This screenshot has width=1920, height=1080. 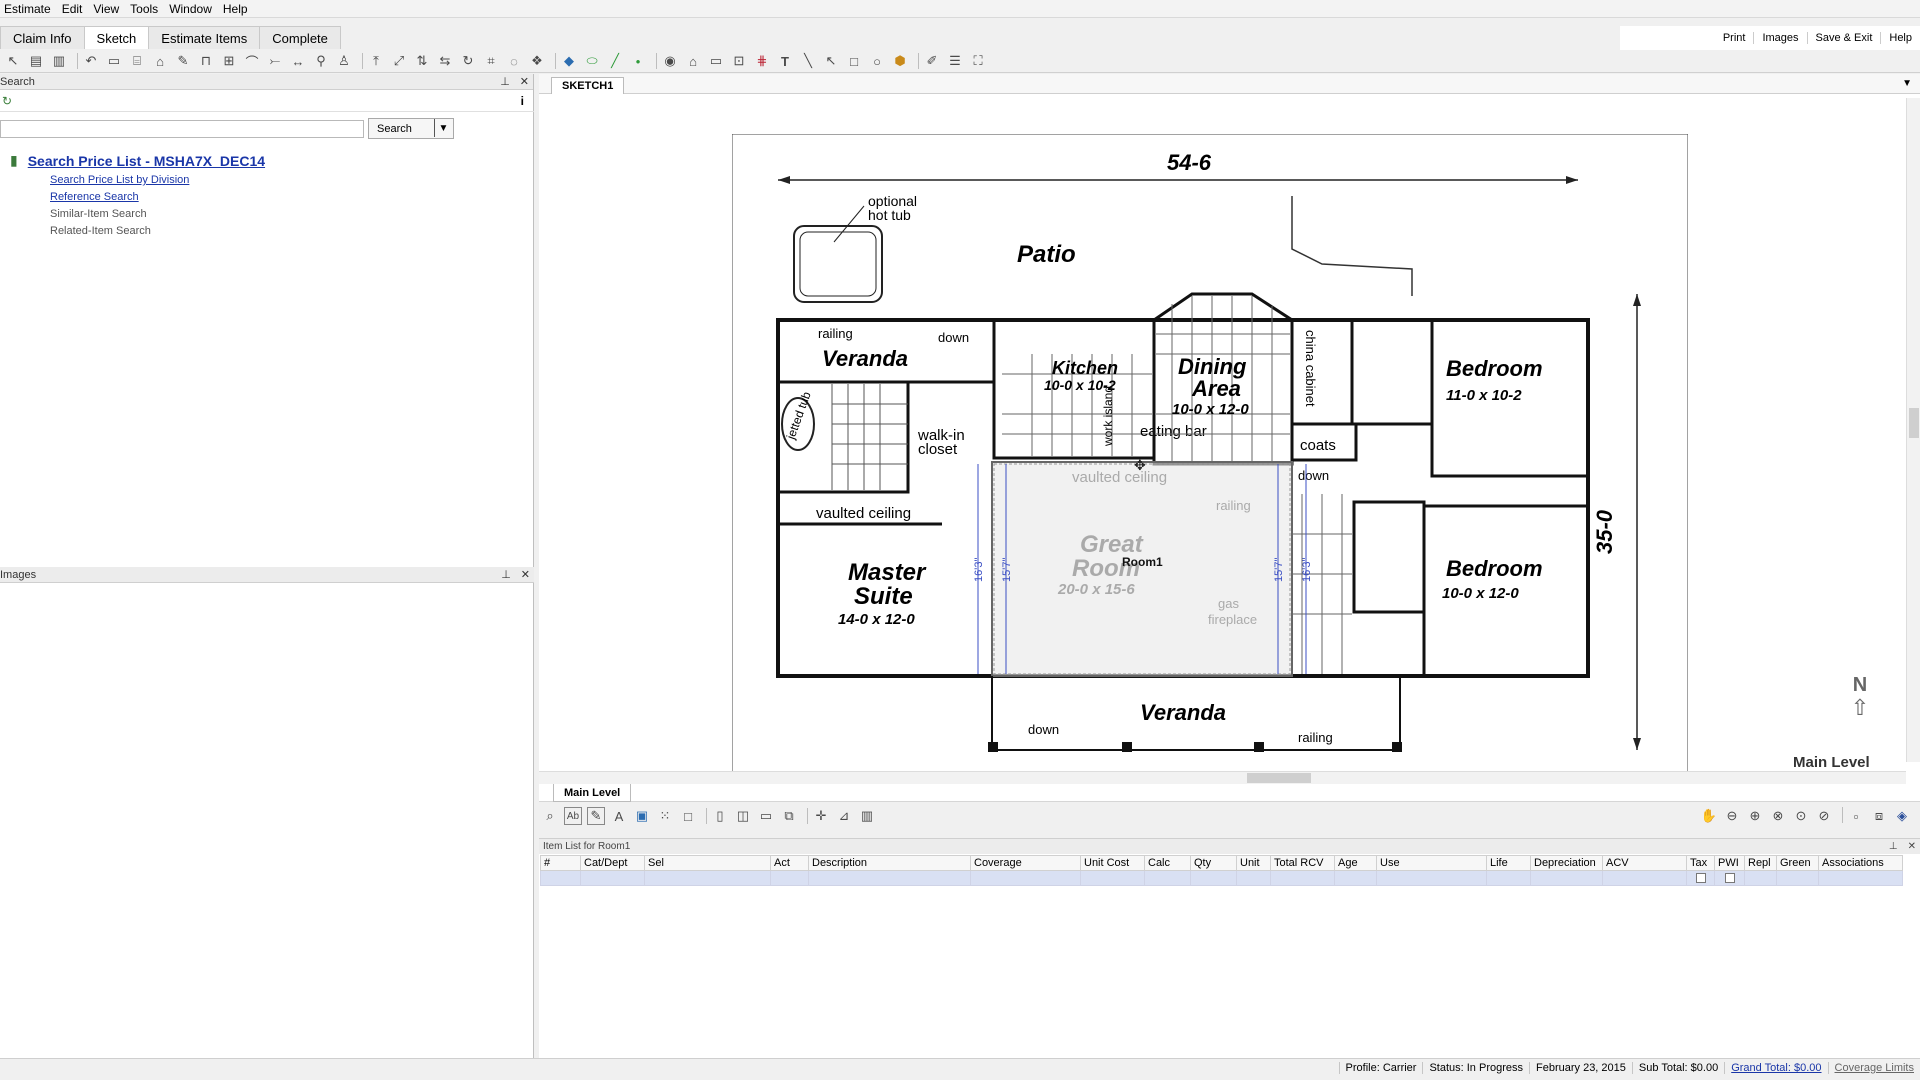 I want to click on room-icon: ▭, so click(x=114, y=61).